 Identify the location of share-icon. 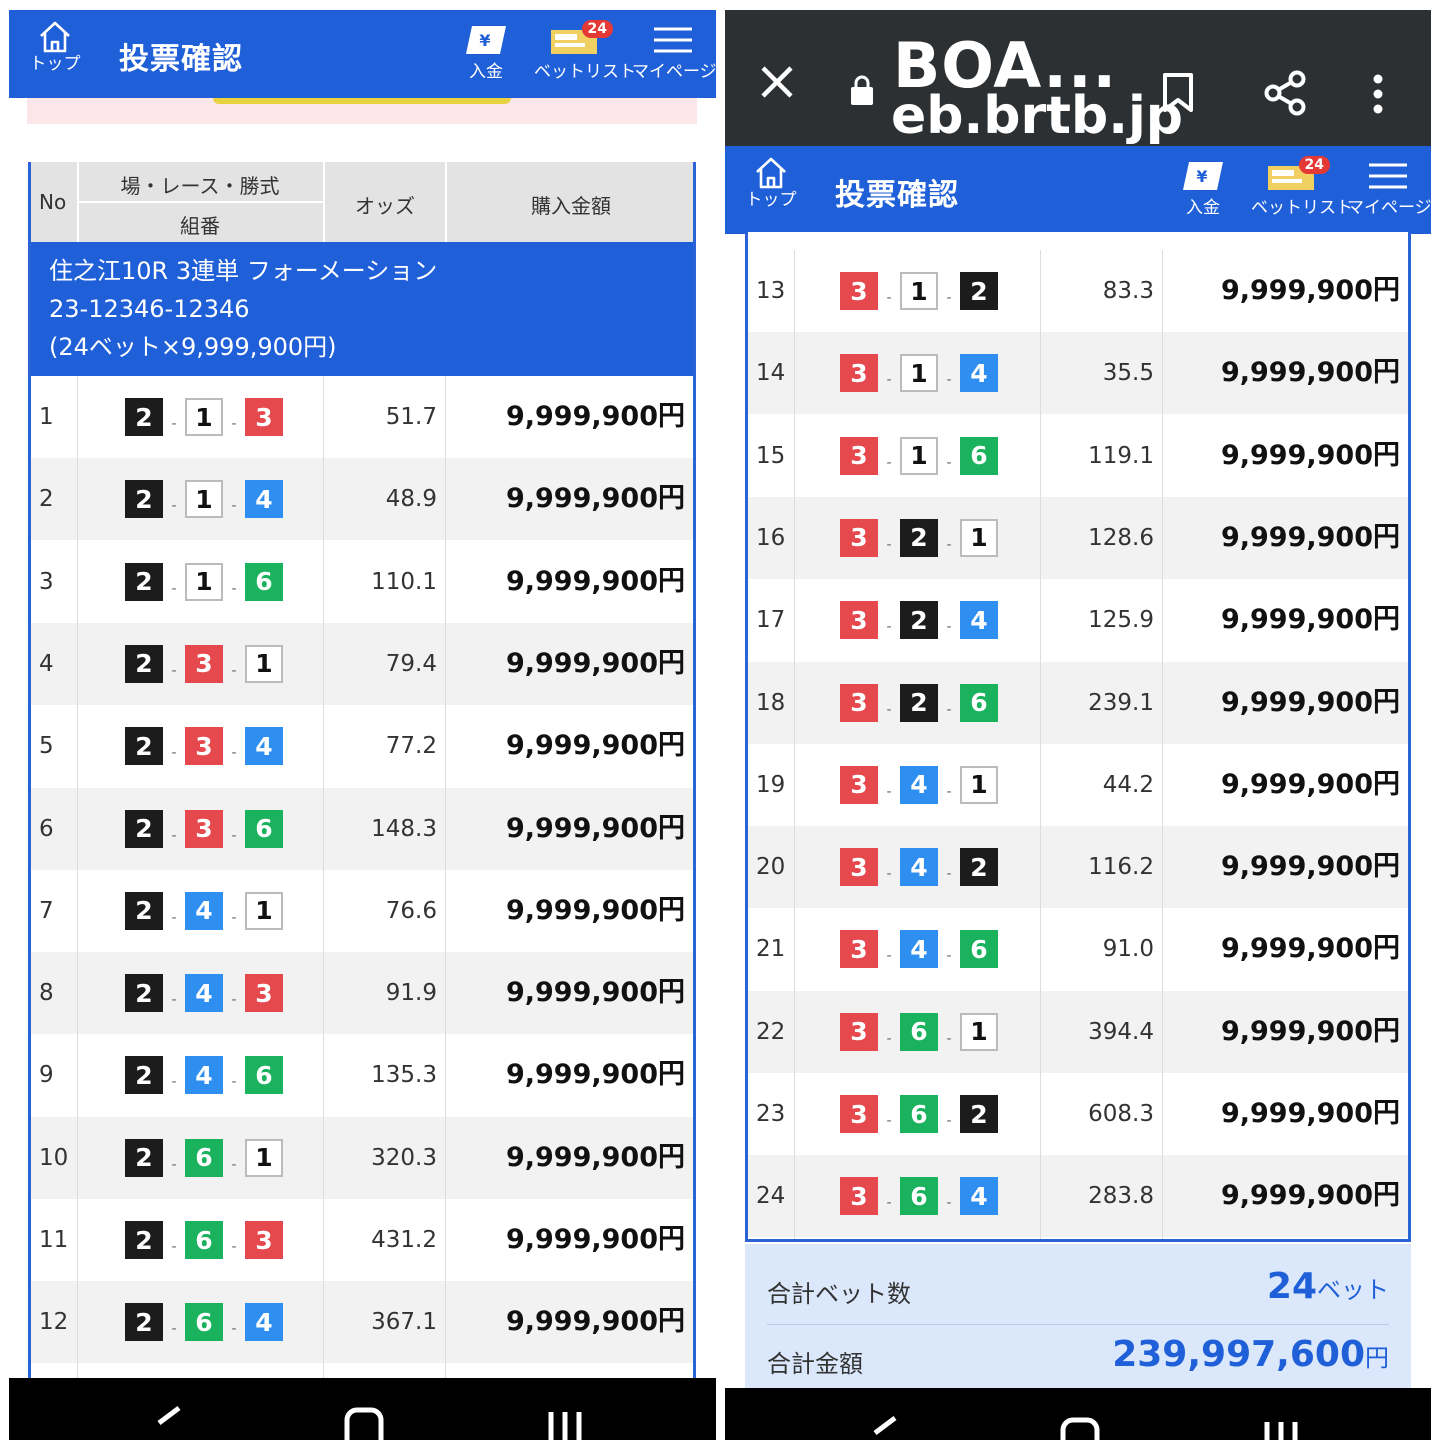
(1285, 93).